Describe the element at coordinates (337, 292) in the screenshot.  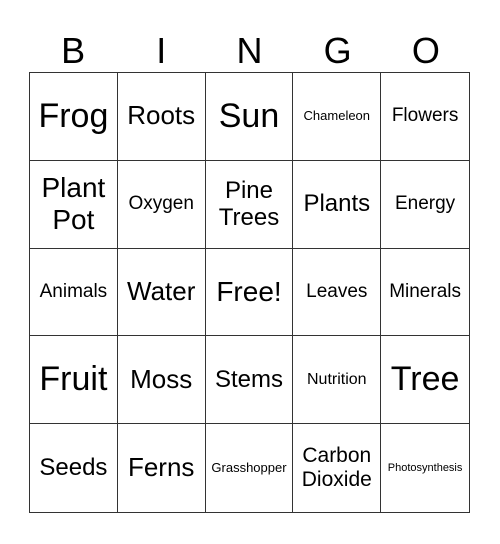
I see `bingo-cell: Leaves` at that location.